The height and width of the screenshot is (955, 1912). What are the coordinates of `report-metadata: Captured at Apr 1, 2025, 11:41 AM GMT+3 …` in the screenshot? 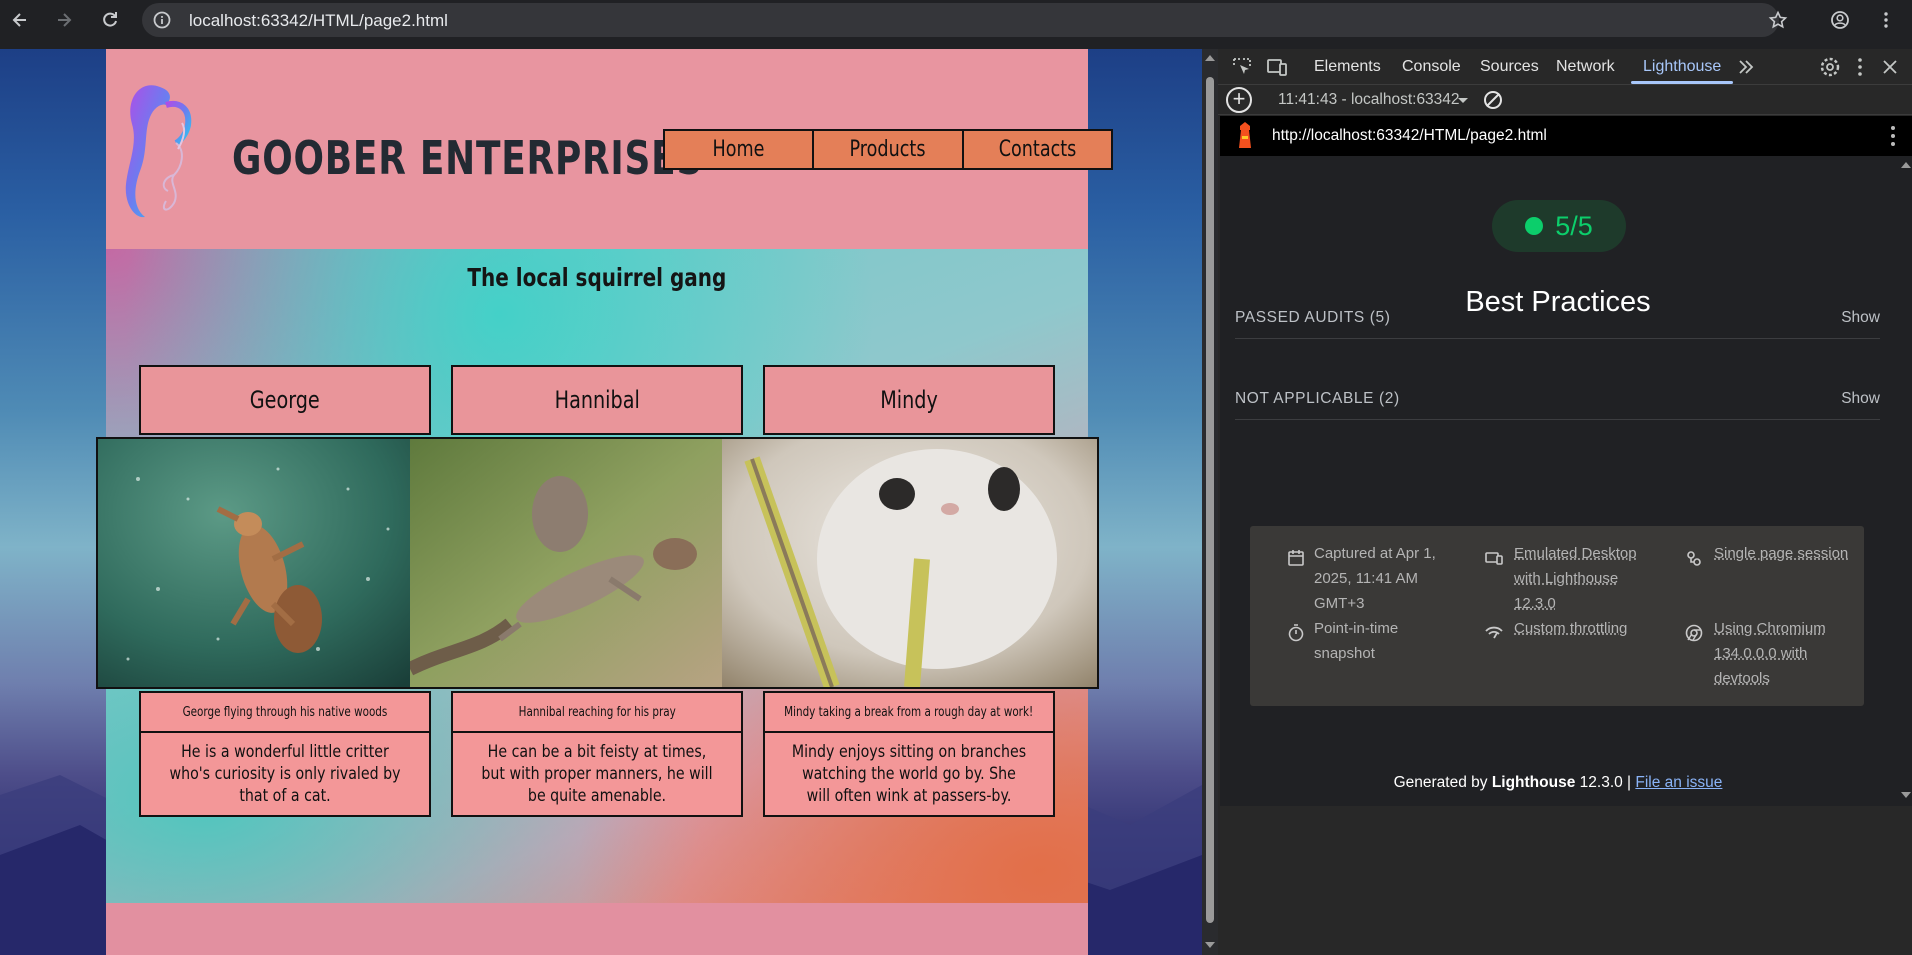 It's located at (1557, 616).